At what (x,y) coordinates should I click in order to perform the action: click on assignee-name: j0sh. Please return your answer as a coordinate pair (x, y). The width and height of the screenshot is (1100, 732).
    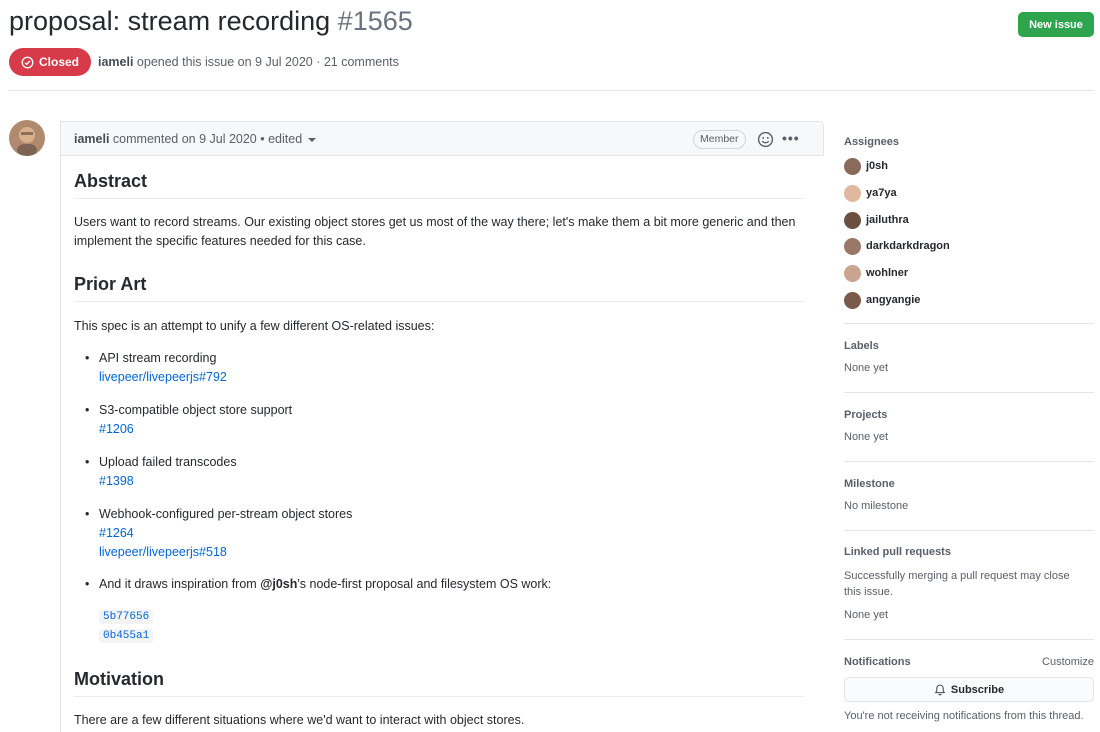
    Looking at the image, I should click on (877, 166).